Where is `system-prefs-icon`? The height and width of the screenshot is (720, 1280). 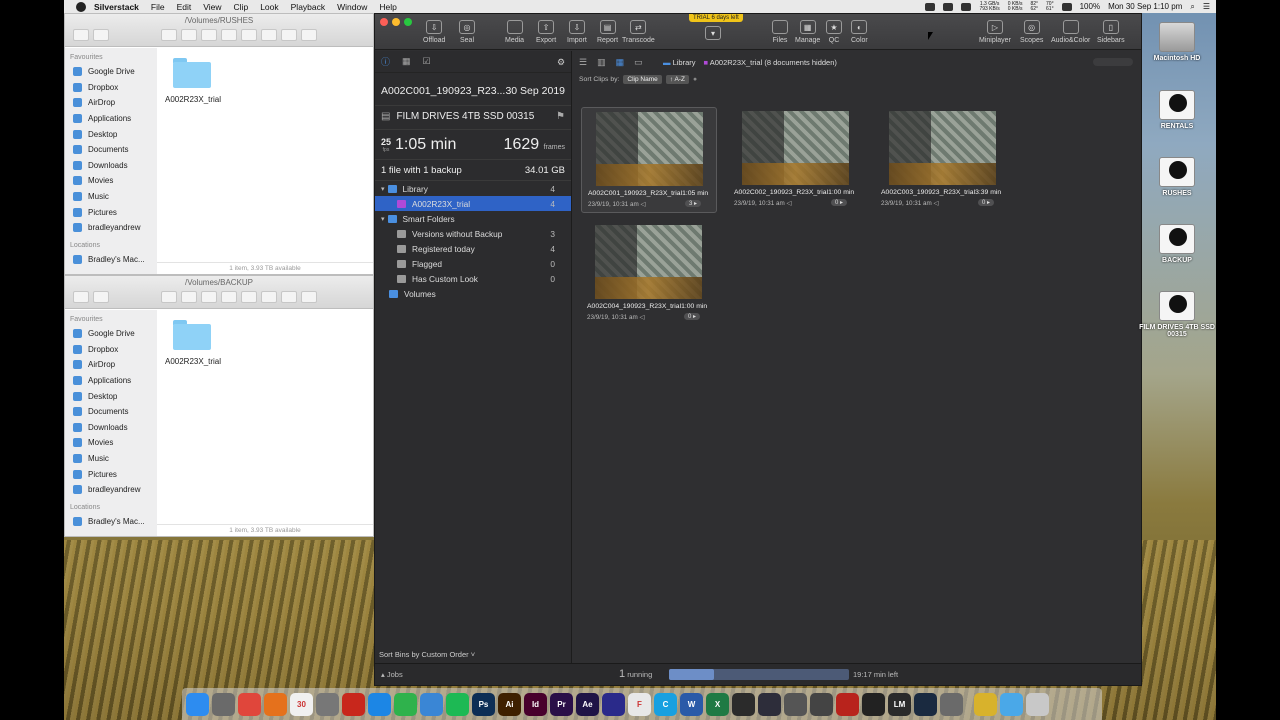
system-prefs-icon is located at coordinates (951, 704).